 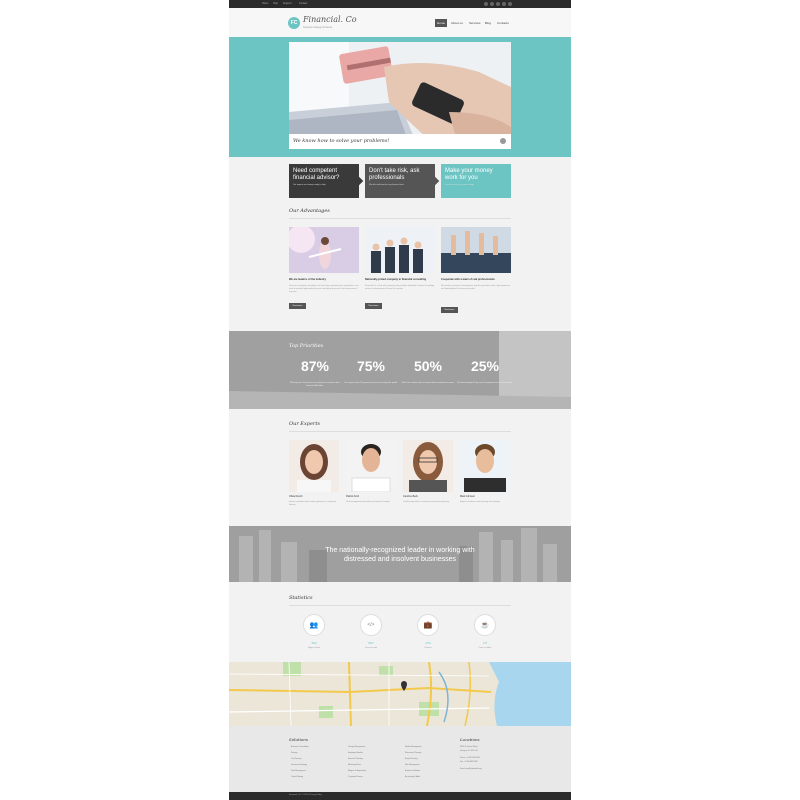 What do you see at coordinates (316, 174) in the screenshot?
I see `promo-title: Need competent financial advisor?` at bounding box center [316, 174].